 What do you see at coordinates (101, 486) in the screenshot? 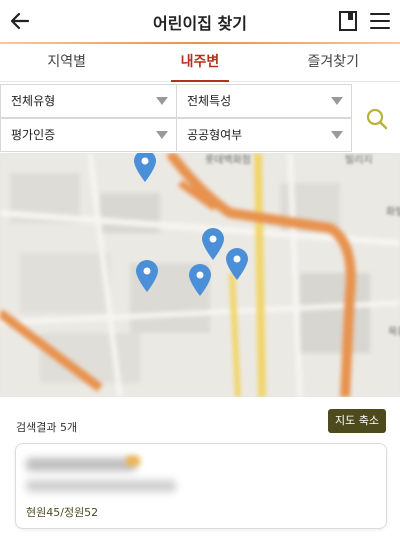
I see `facility-address-redacted` at bounding box center [101, 486].